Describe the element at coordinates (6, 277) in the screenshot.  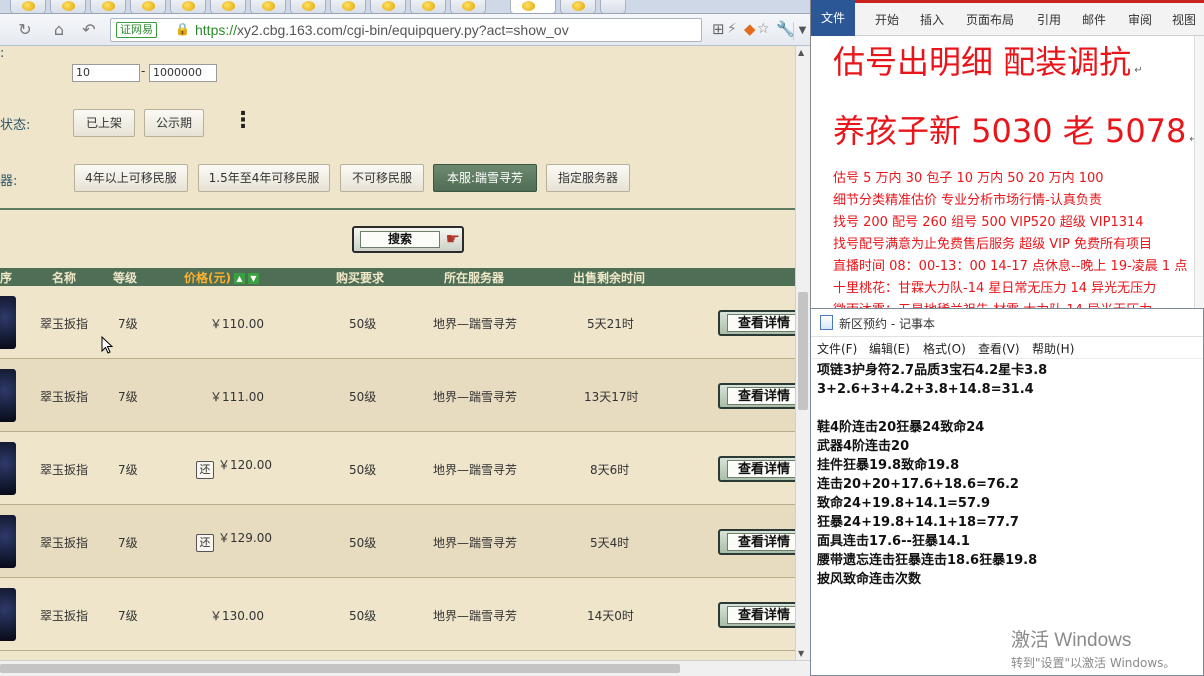
I see `col-order: 序` at that location.